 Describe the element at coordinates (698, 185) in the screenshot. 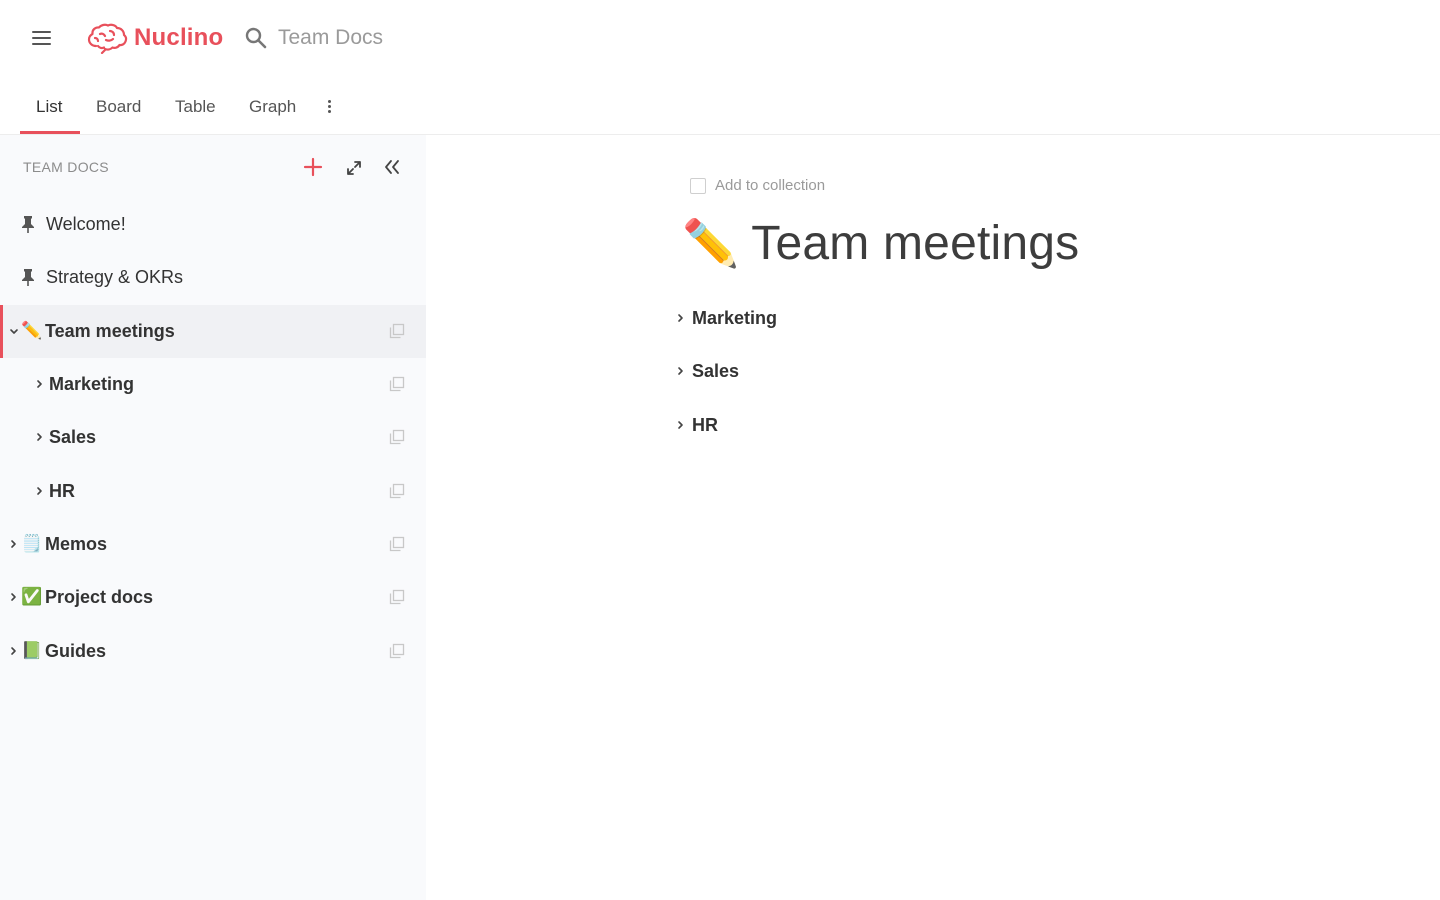

I see `collection-checkbox-icon` at that location.